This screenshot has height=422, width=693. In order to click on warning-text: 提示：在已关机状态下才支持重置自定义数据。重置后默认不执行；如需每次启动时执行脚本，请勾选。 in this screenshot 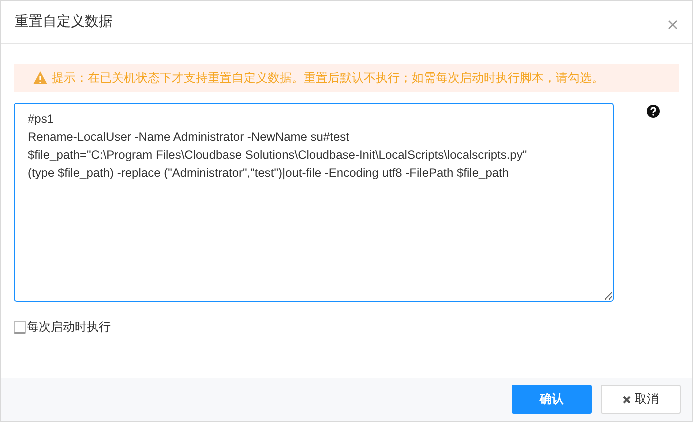, I will do `click(328, 78)`.